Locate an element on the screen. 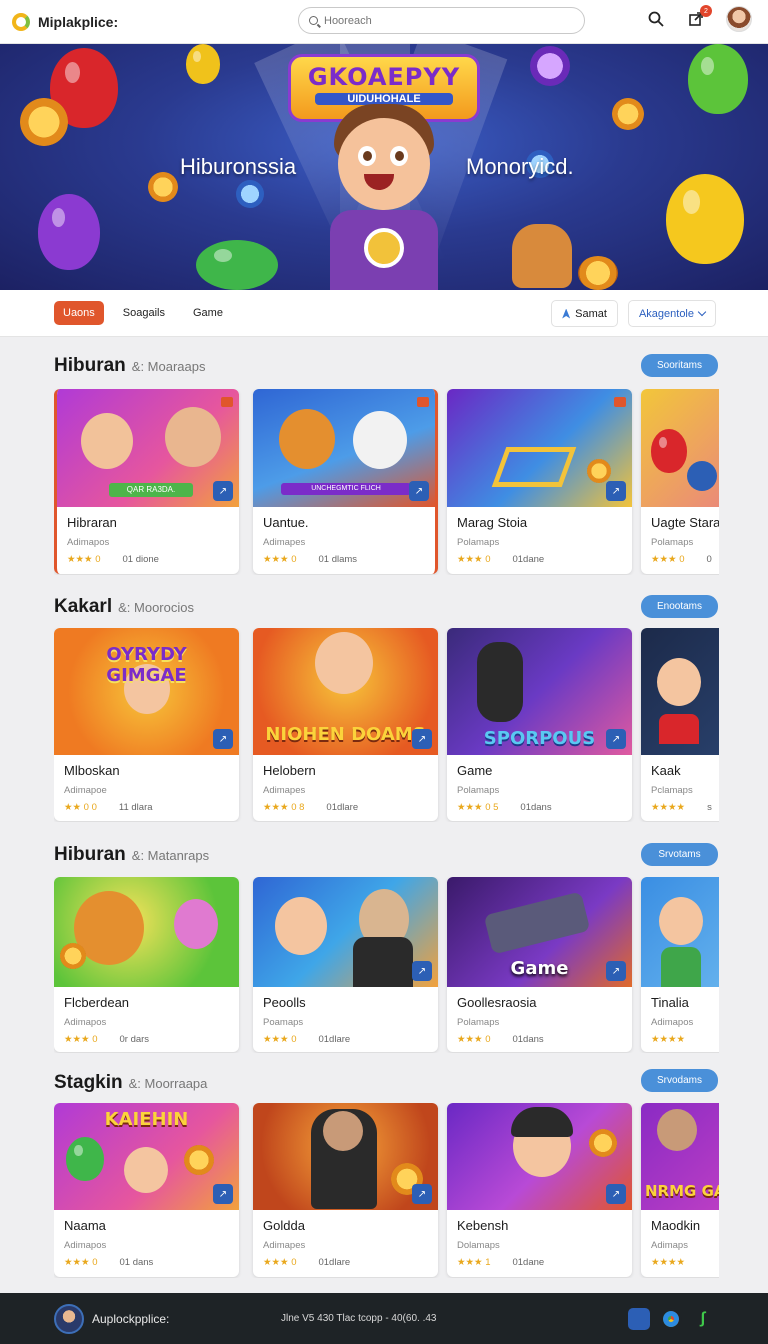  windows-icon is located at coordinates (639, 1318).